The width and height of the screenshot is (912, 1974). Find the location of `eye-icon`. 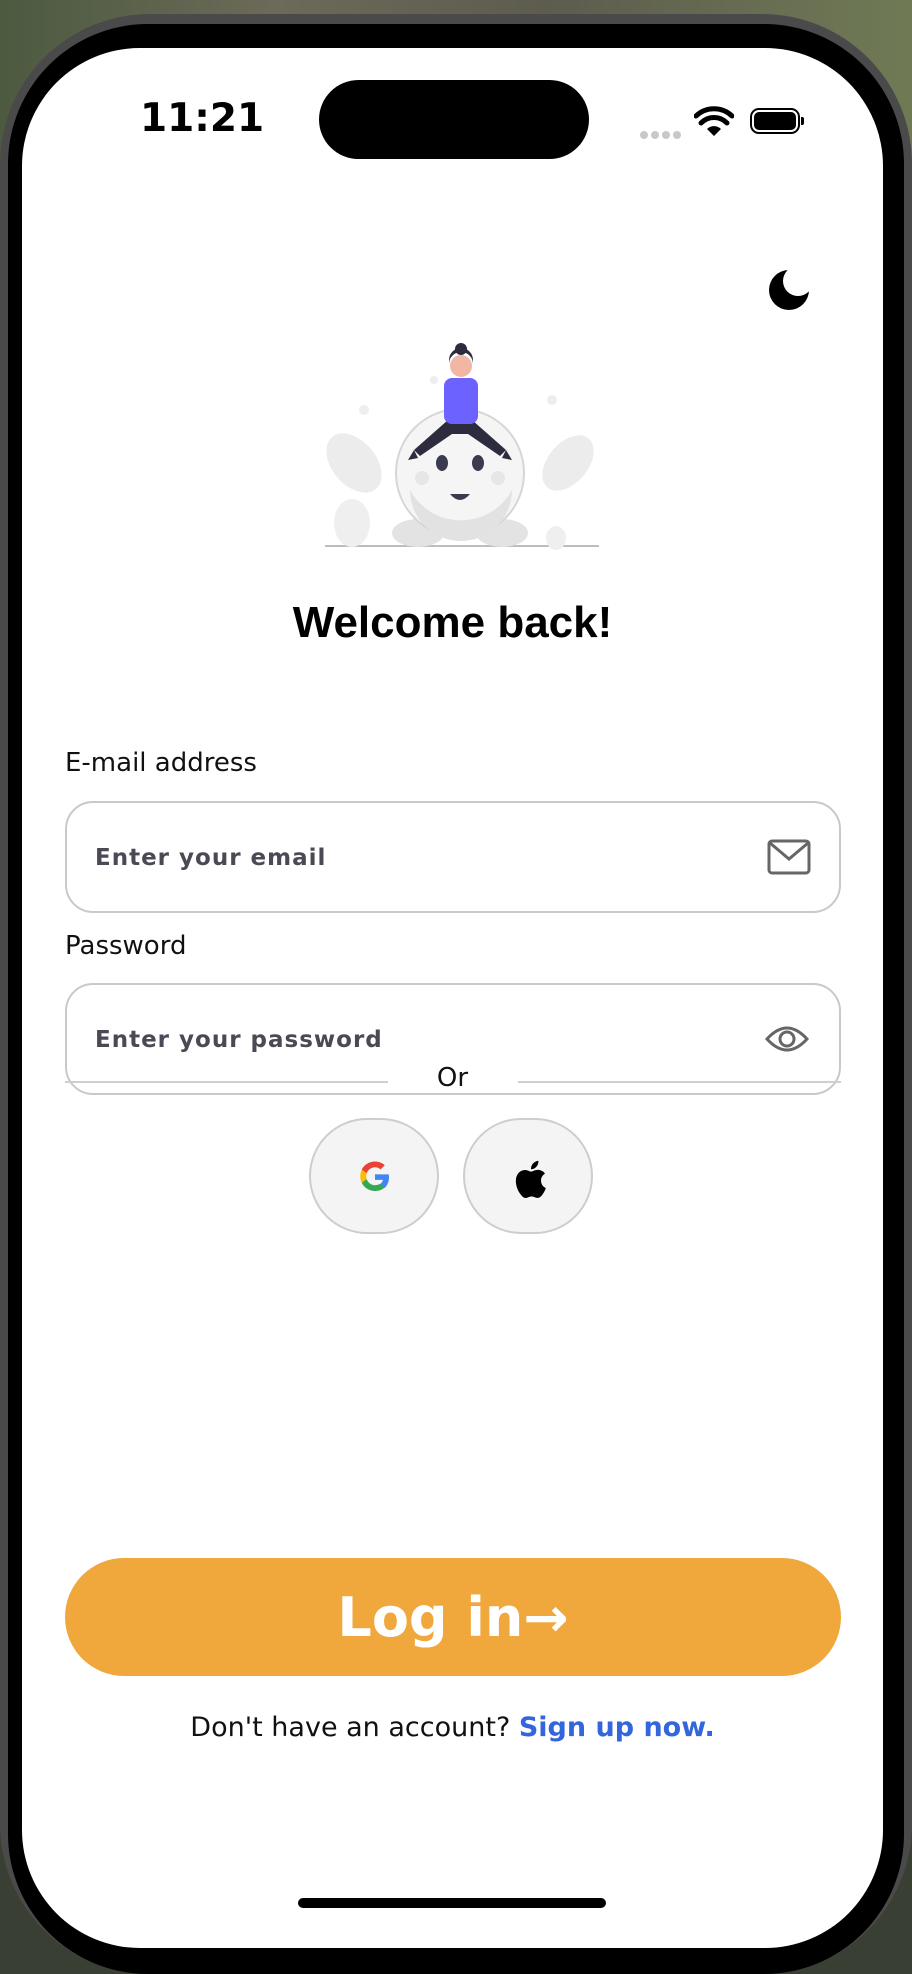

eye-icon is located at coordinates (787, 1039).